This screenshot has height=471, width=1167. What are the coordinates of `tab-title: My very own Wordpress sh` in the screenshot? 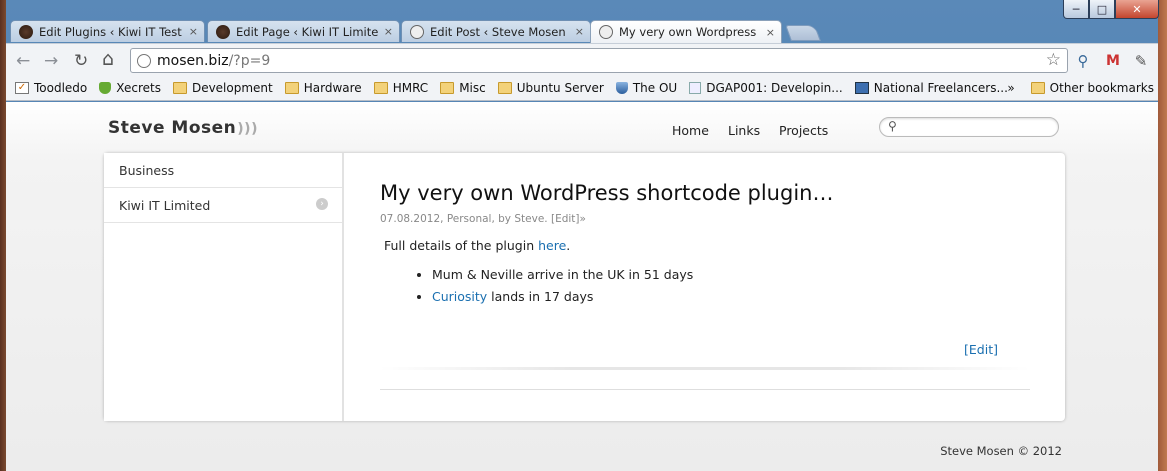 It's located at (689, 32).